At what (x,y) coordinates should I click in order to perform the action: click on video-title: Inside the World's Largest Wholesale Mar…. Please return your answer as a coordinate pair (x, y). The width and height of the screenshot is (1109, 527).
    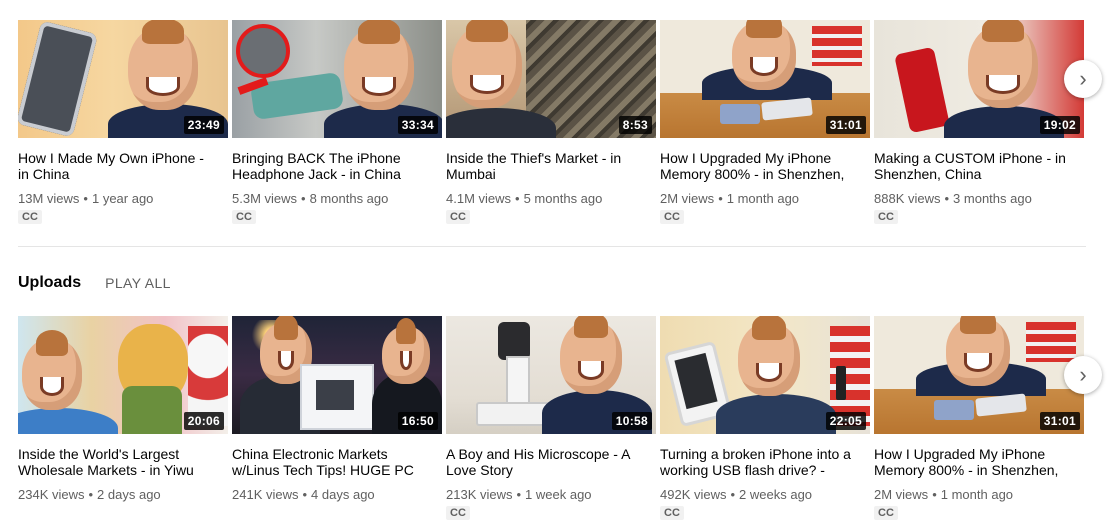
    Looking at the image, I should click on (118, 462).